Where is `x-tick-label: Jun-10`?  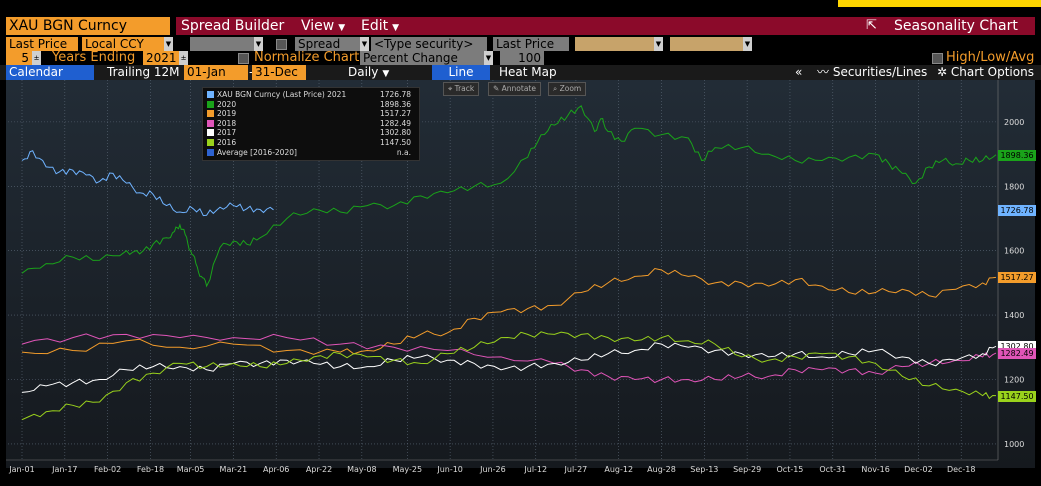 x-tick-label: Jun-10 is located at coordinates (449, 469).